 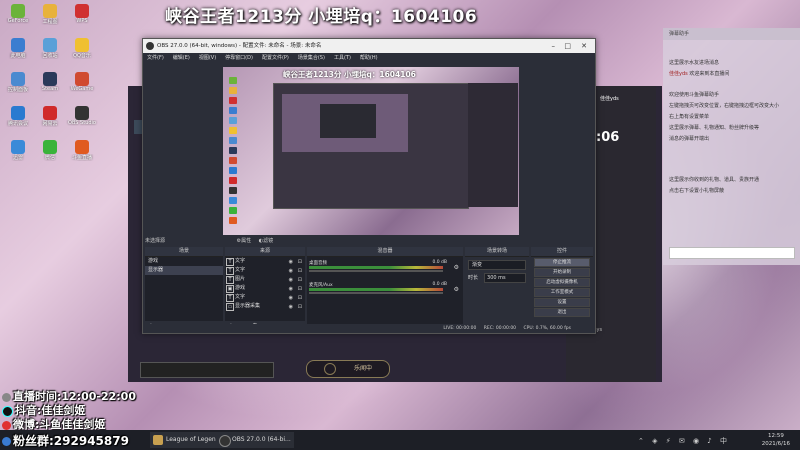 I want to click on transition-duration: 时长 300 ms, so click(x=497, y=278).